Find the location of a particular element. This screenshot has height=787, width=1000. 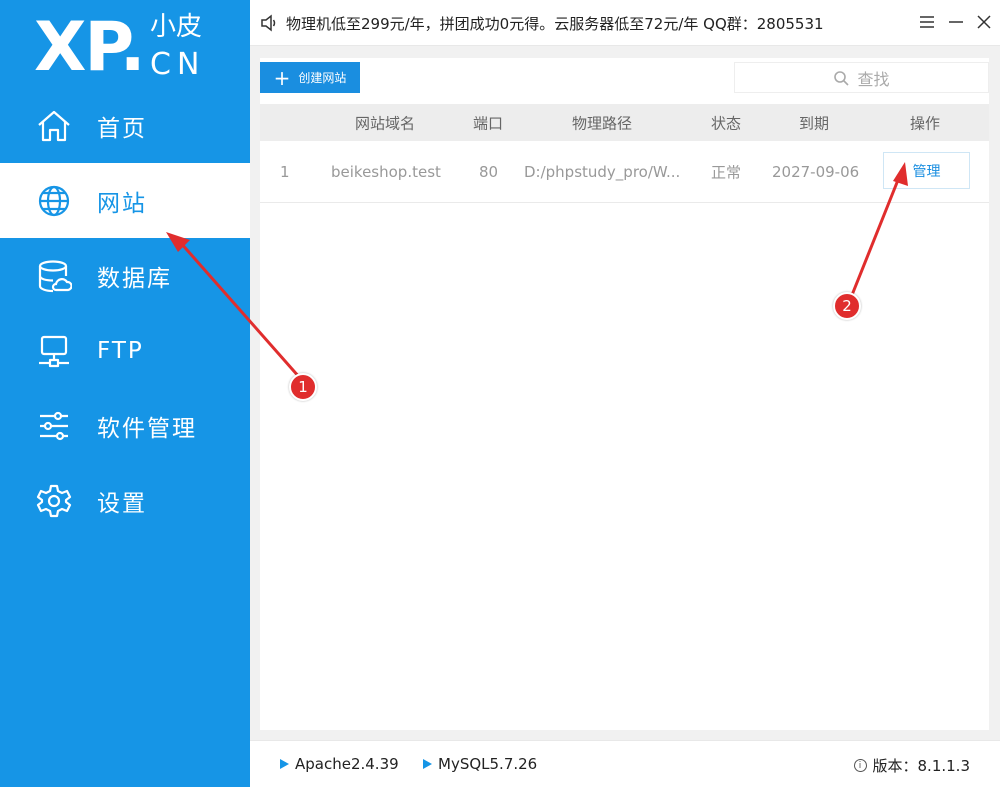

info-icon: i is located at coordinates (860, 765).